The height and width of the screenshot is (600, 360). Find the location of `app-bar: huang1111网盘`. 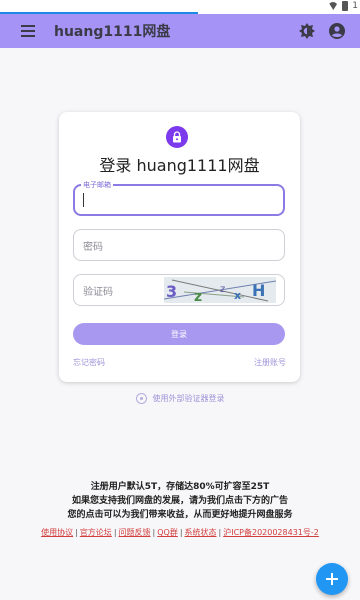

app-bar: huang1111网盘 is located at coordinates (180, 31).